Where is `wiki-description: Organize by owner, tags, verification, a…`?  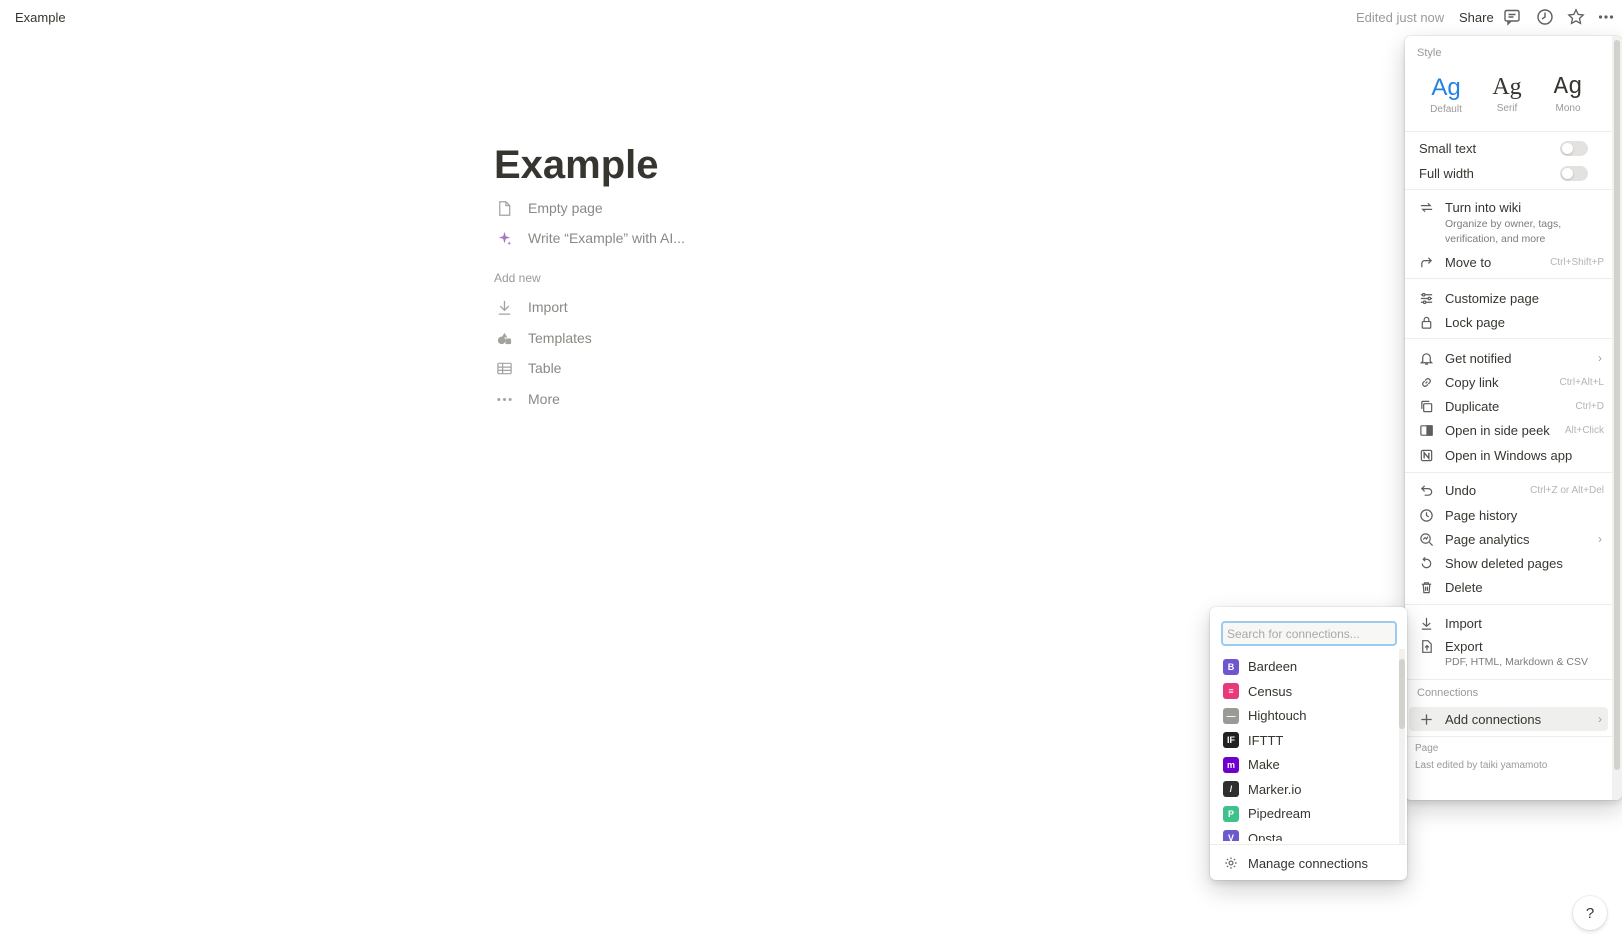
wiki-description: Organize by owner, tags, verification, a… is located at coordinates (1503, 231).